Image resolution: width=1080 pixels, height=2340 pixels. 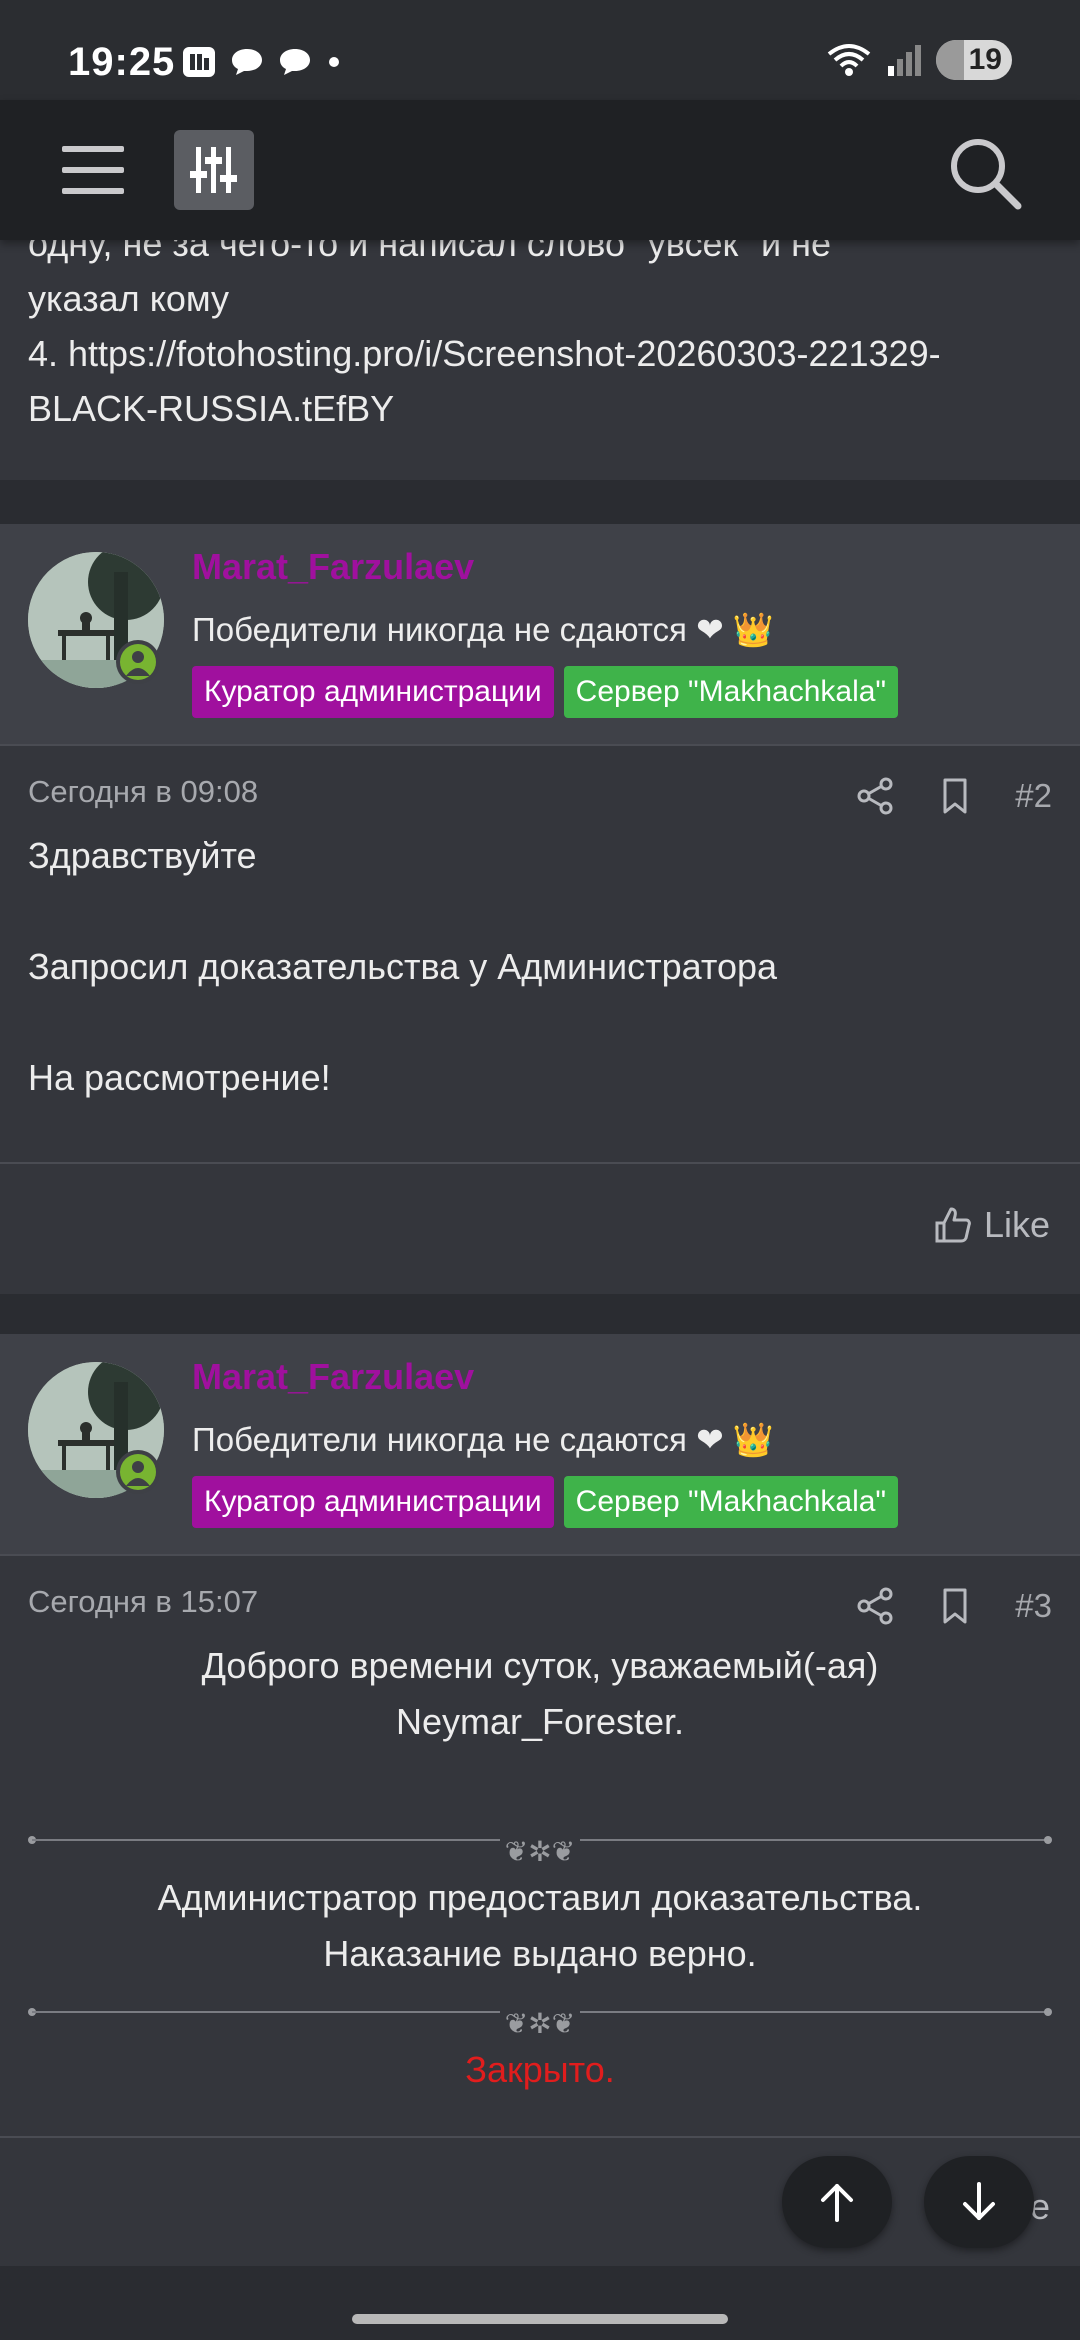 What do you see at coordinates (1033, 796) in the screenshot?
I see `post-number: #2` at bounding box center [1033, 796].